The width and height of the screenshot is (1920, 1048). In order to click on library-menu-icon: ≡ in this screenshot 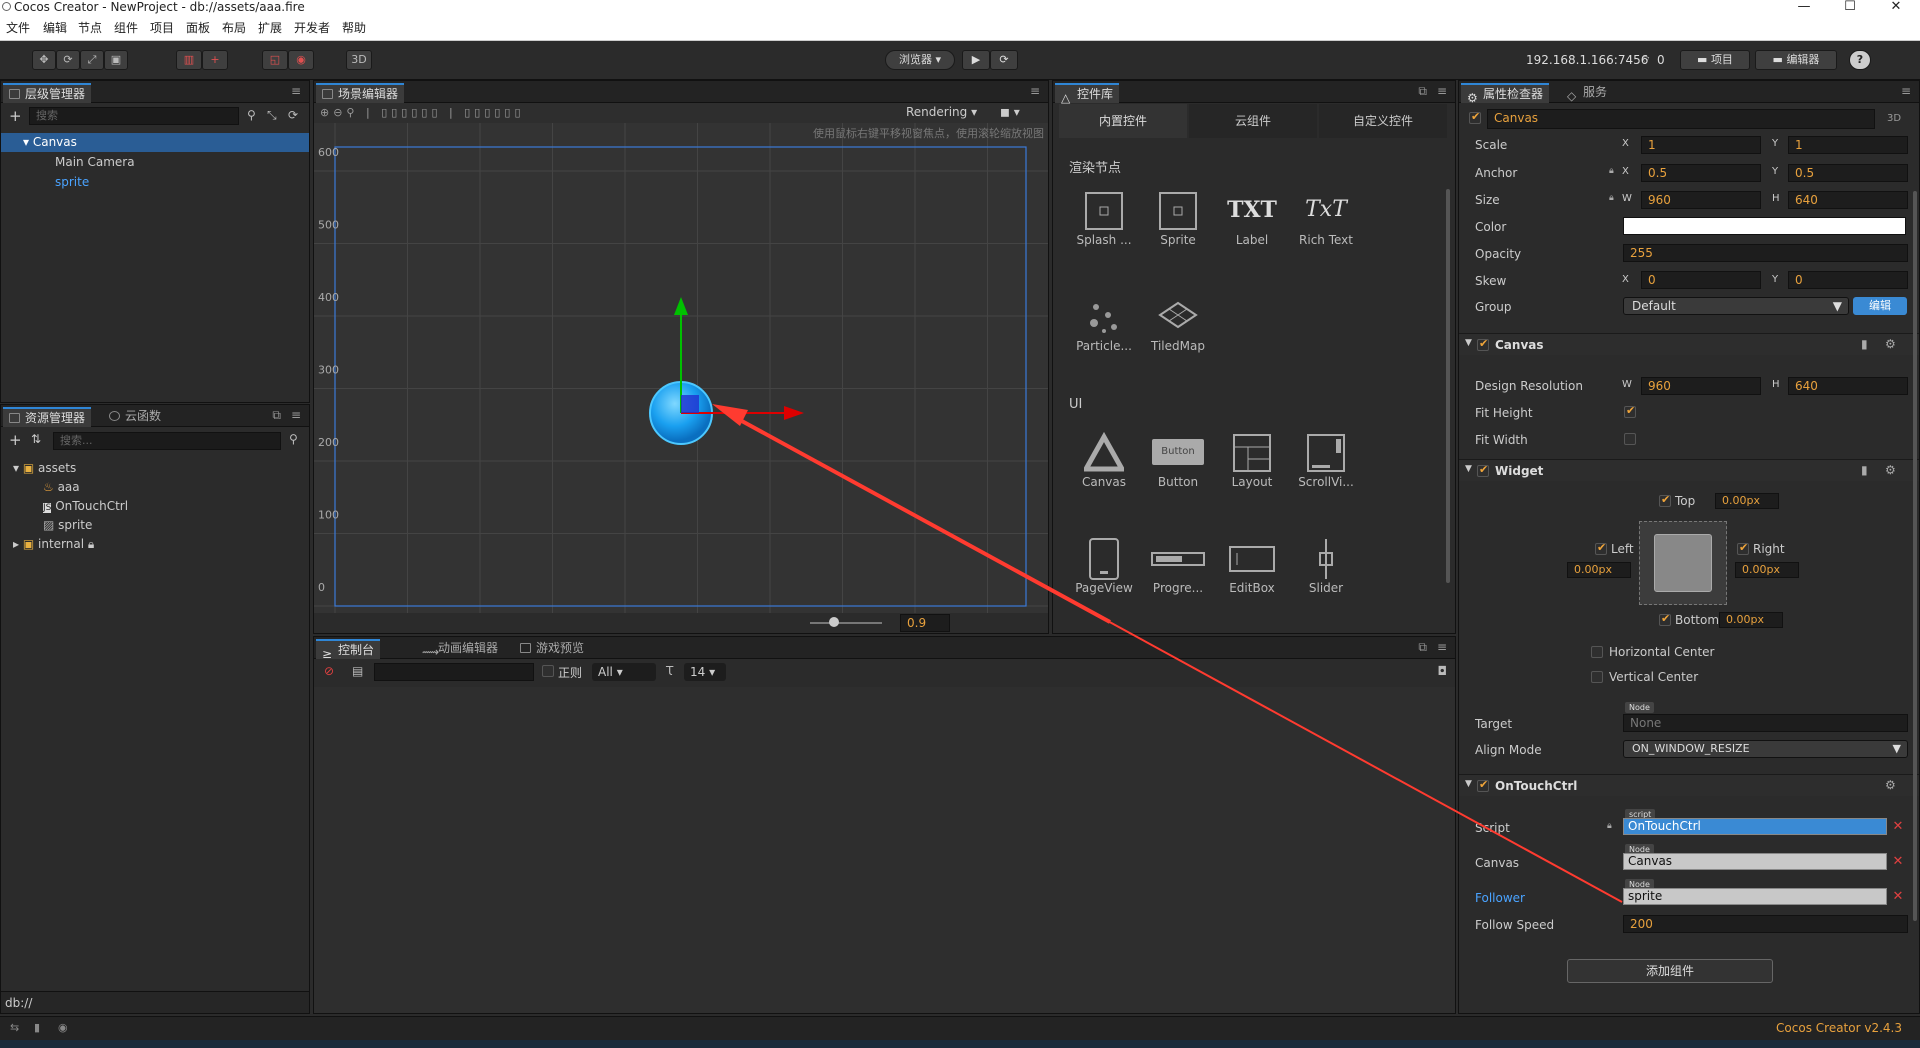, I will do `click(1442, 91)`.